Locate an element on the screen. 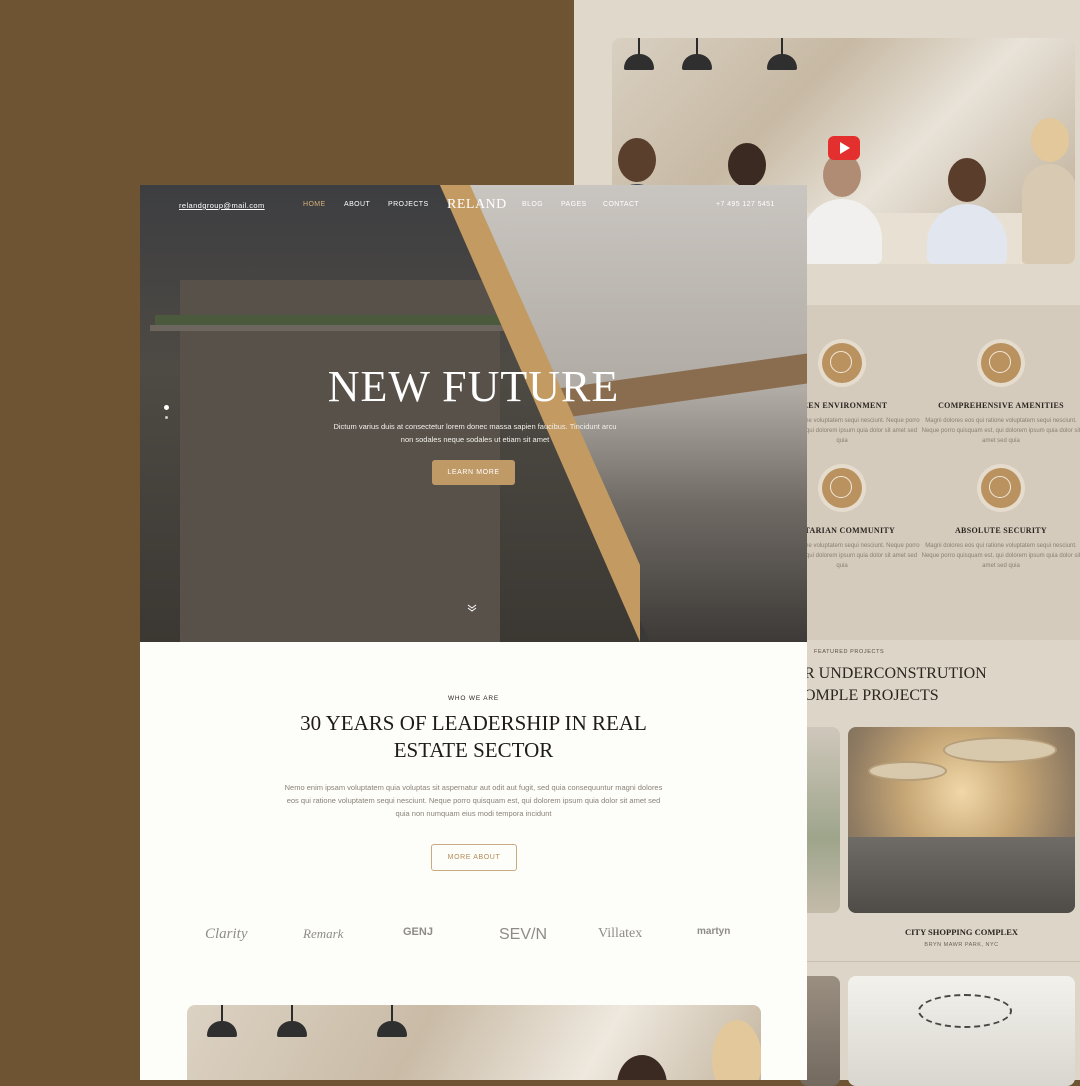 The height and width of the screenshot is (1086, 1080). about-eyebrow: WHO WE ARE is located at coordinates (473, 698).